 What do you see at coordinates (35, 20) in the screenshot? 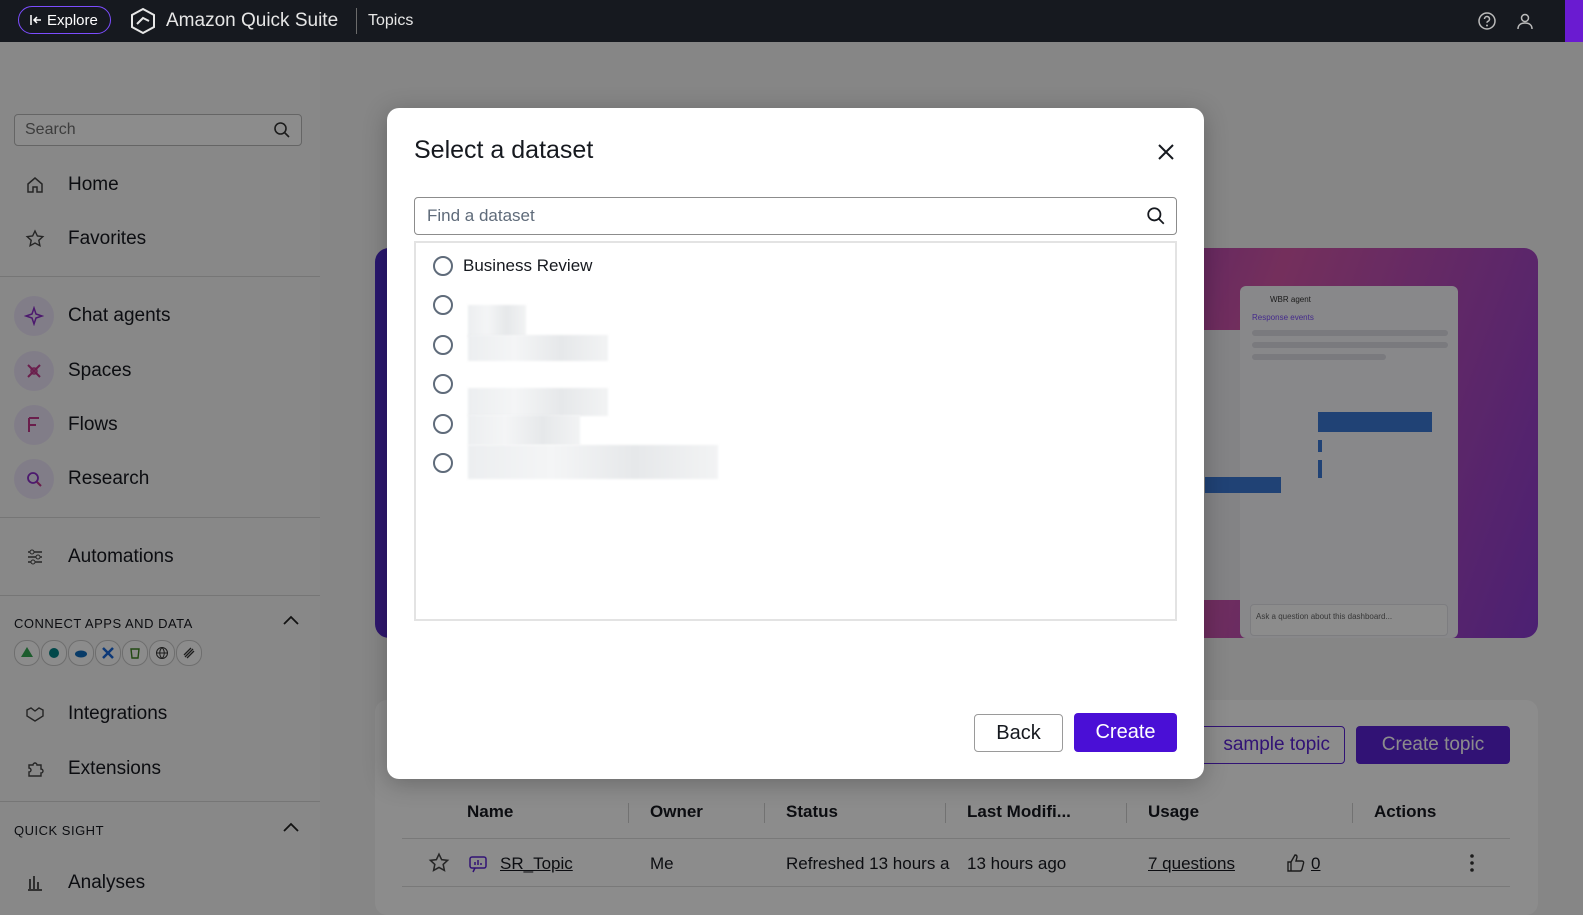
I see `collapse-left-icon` at bounding box center [35, 20].